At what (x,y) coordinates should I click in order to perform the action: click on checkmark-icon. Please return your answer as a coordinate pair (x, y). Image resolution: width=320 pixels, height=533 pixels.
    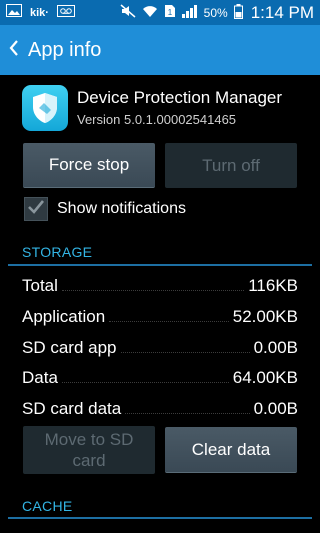
    Looking at the image, I should click on (36, 209).